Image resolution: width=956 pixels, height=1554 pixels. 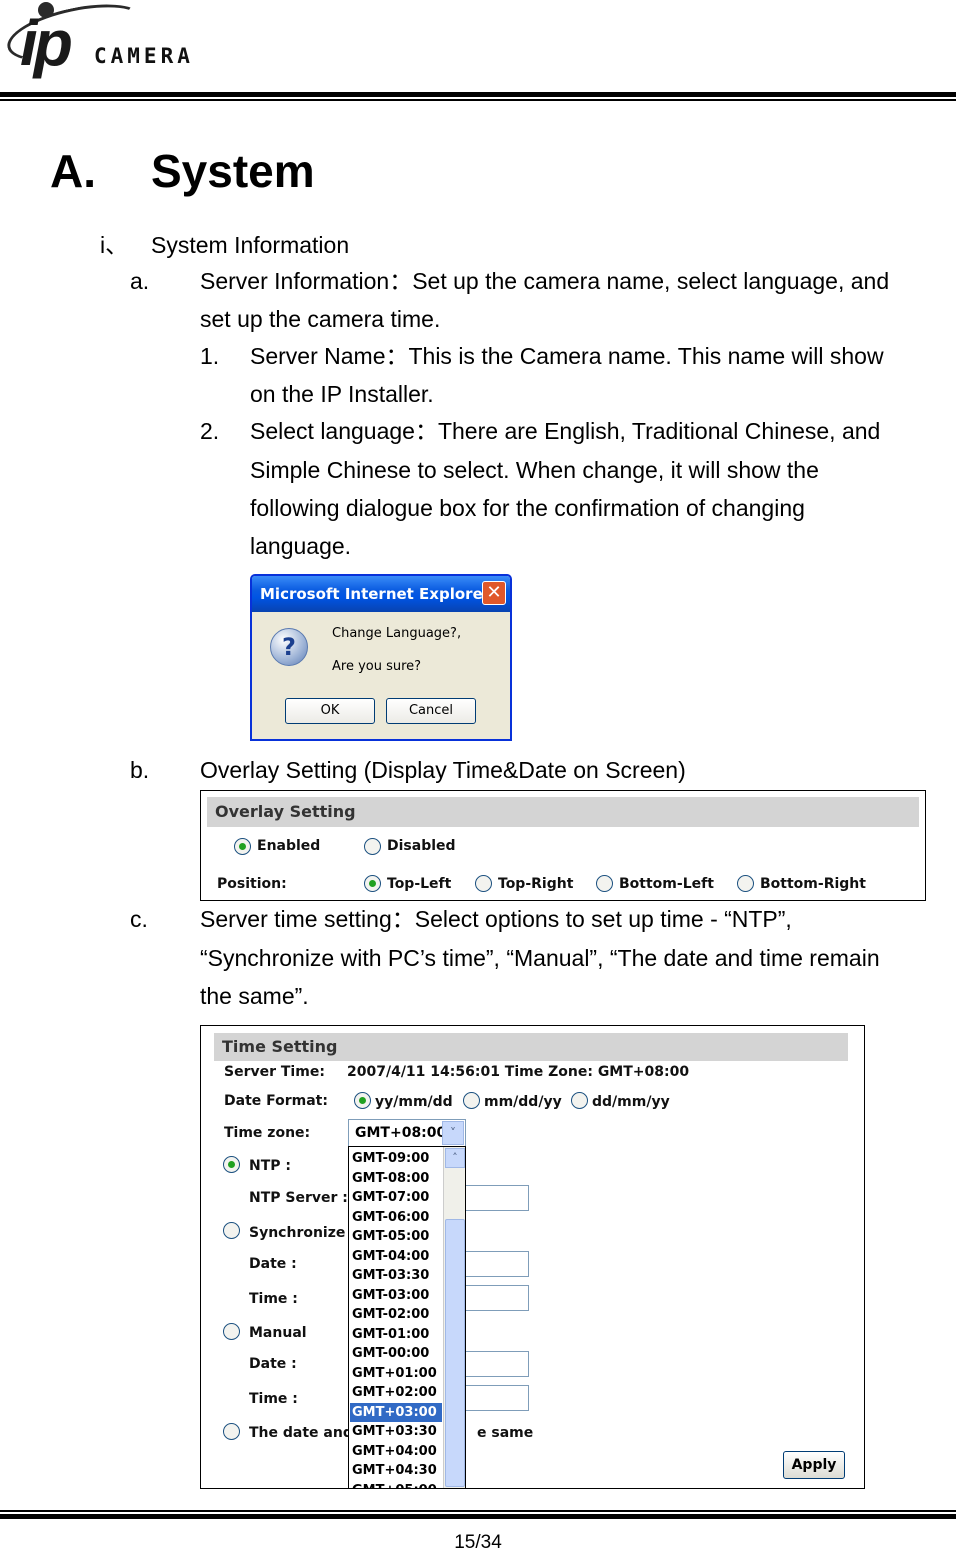 I want to click on manual-radio, so click(x=231, y=1331).